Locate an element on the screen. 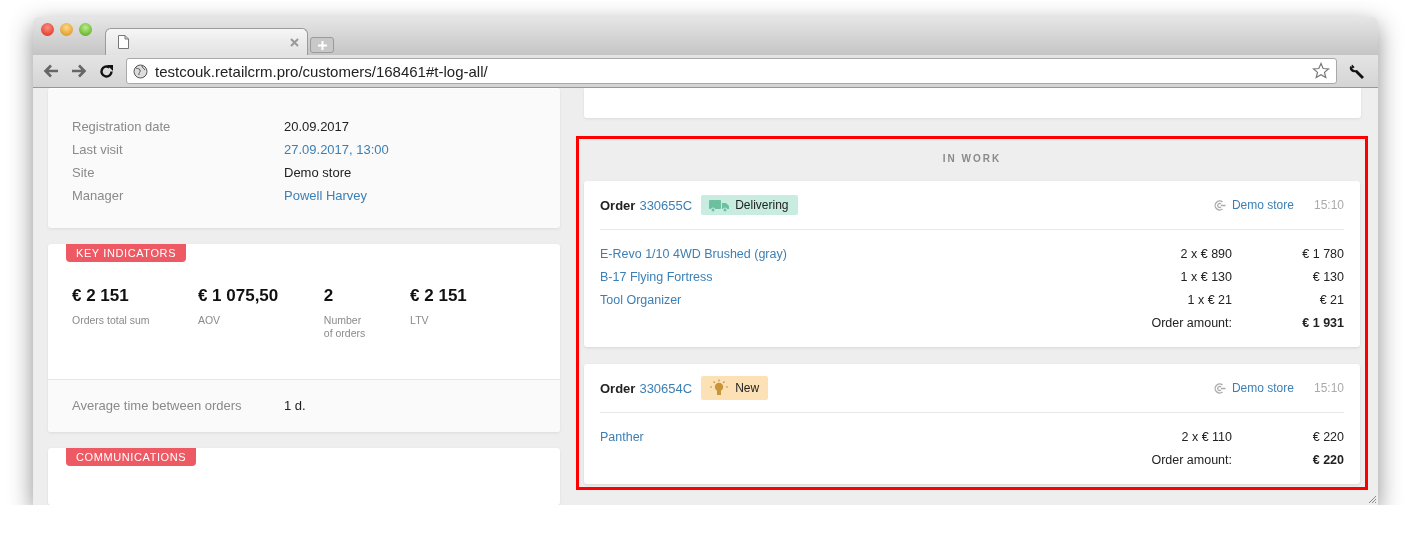  wrench-icon is located at coordinates (1357, 71).